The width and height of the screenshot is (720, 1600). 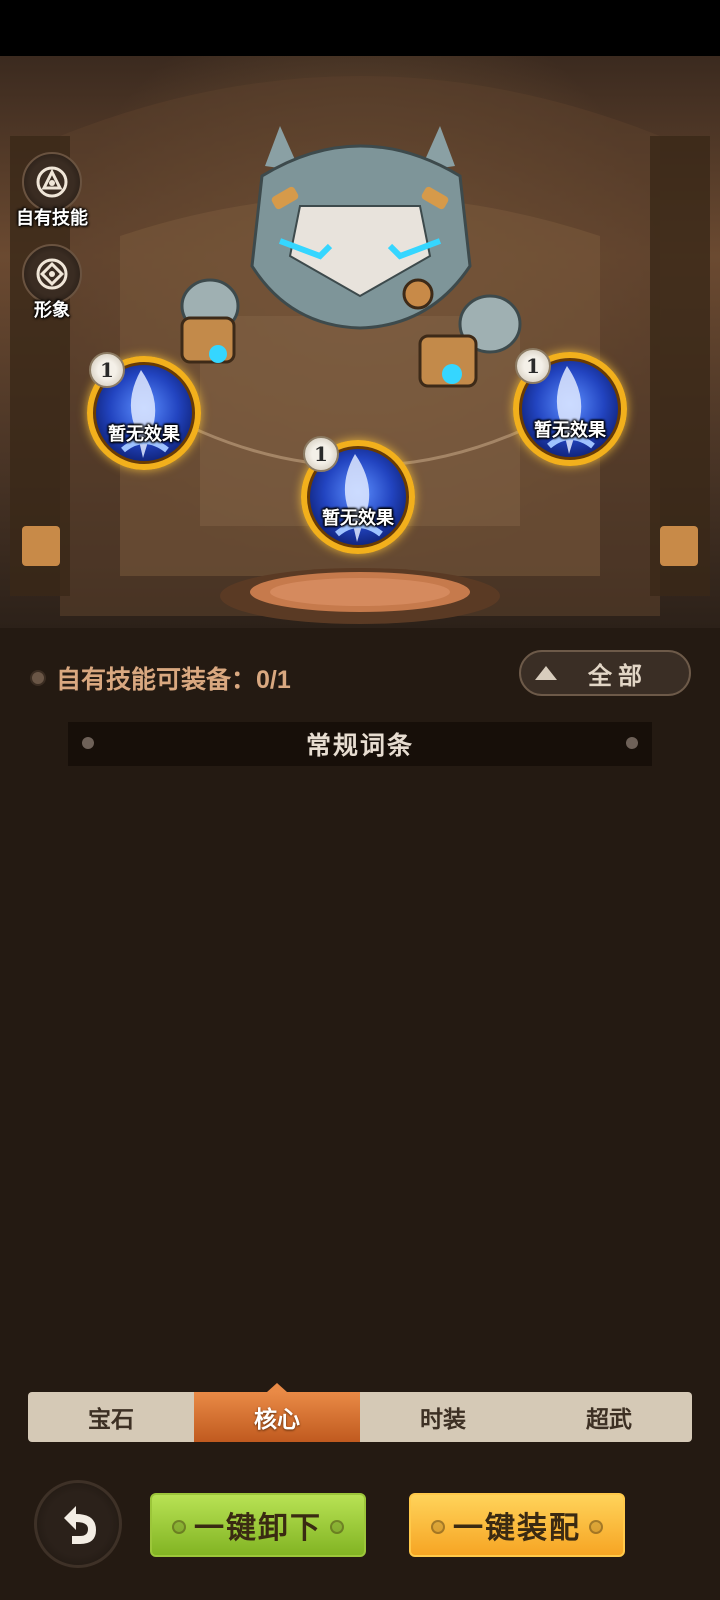 What do you see at coordinates (546, 673) in the screenshot?
I see `triangle-up-icon` at bounding box center [546, 673].